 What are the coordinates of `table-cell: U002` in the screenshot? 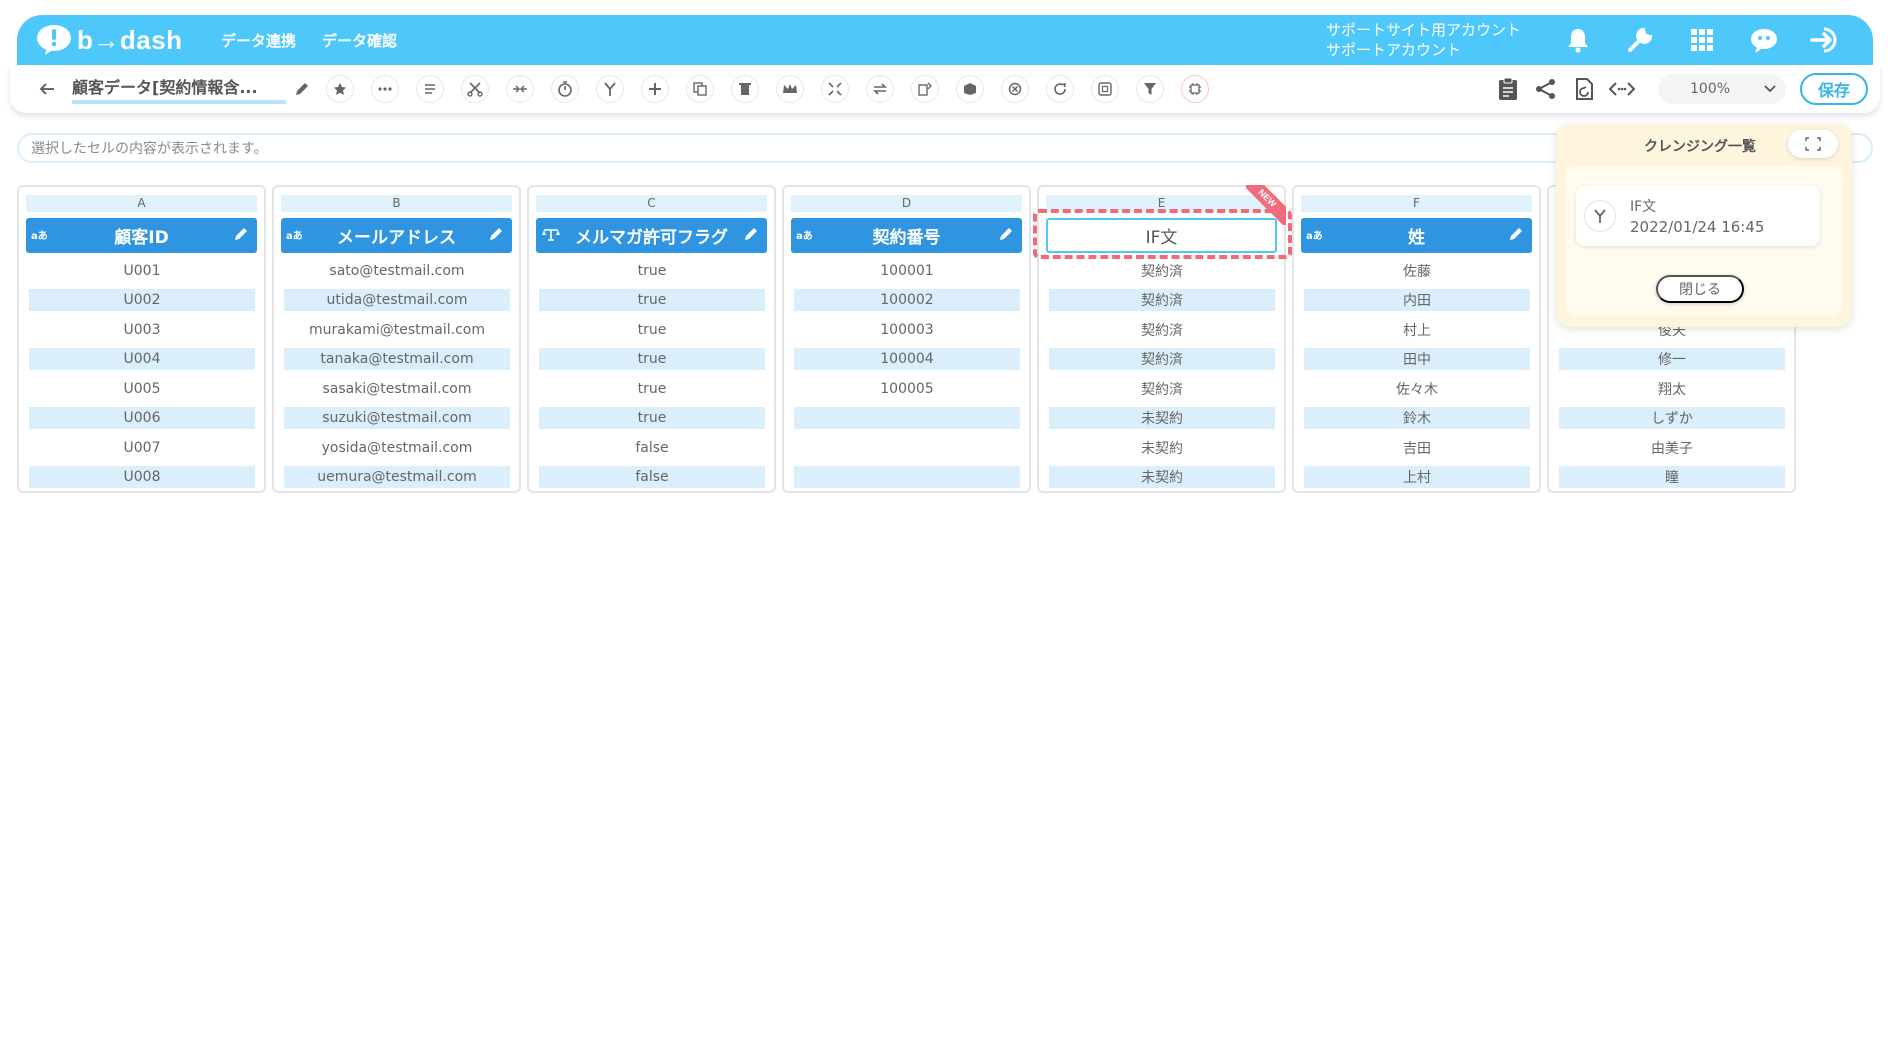 It's located at (142, 300).